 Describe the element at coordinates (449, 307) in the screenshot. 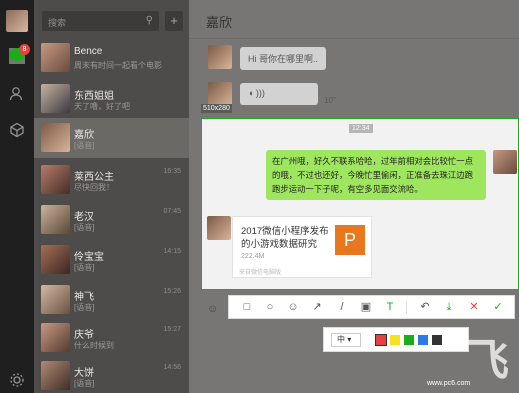

I see `save-icon: ⤓` at that location.